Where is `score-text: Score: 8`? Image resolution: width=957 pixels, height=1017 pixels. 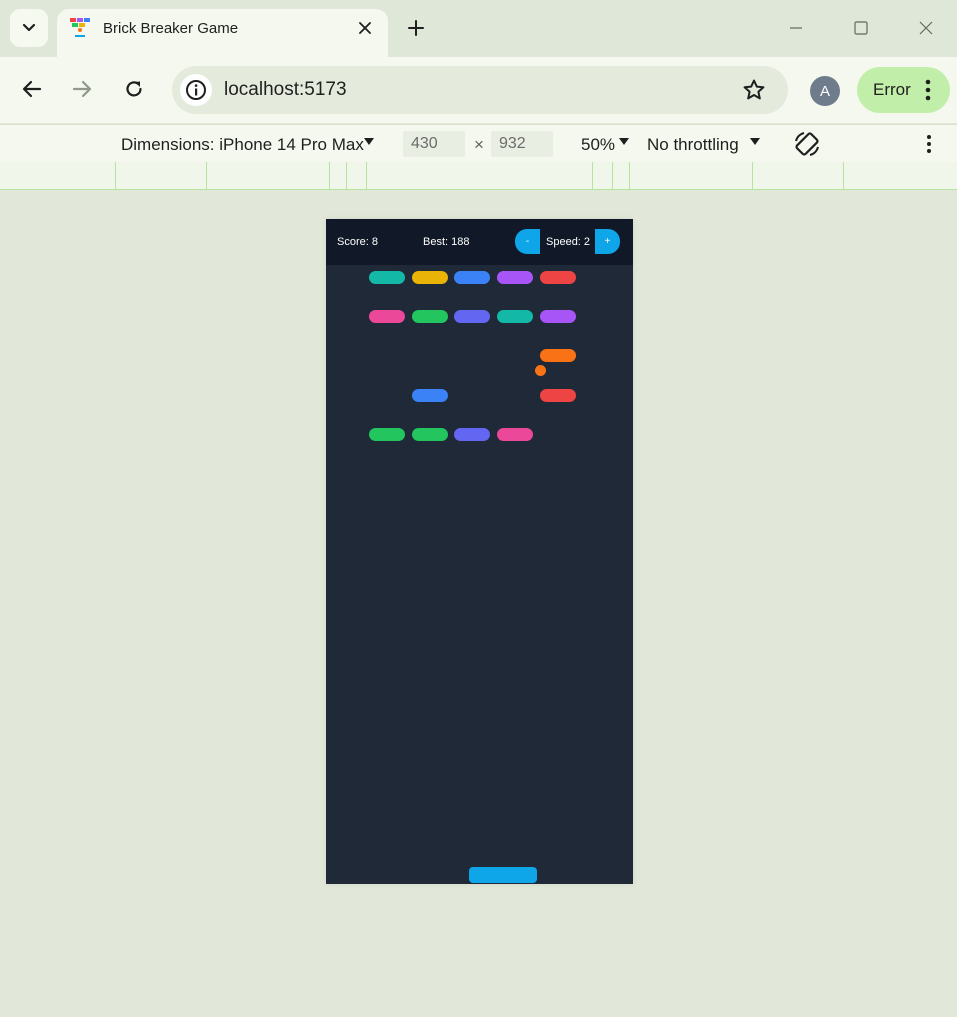 score-text: Score: 8 is located at coordinates (357, 242).